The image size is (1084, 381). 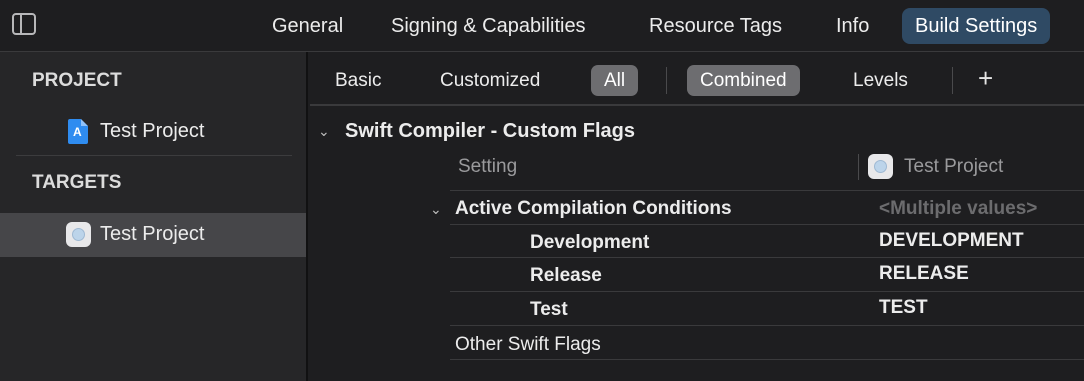 What do you see at coordinates (358, 80) in the screenshot?
I see `filter-basic: Basic` at bounding box center [358, 80].